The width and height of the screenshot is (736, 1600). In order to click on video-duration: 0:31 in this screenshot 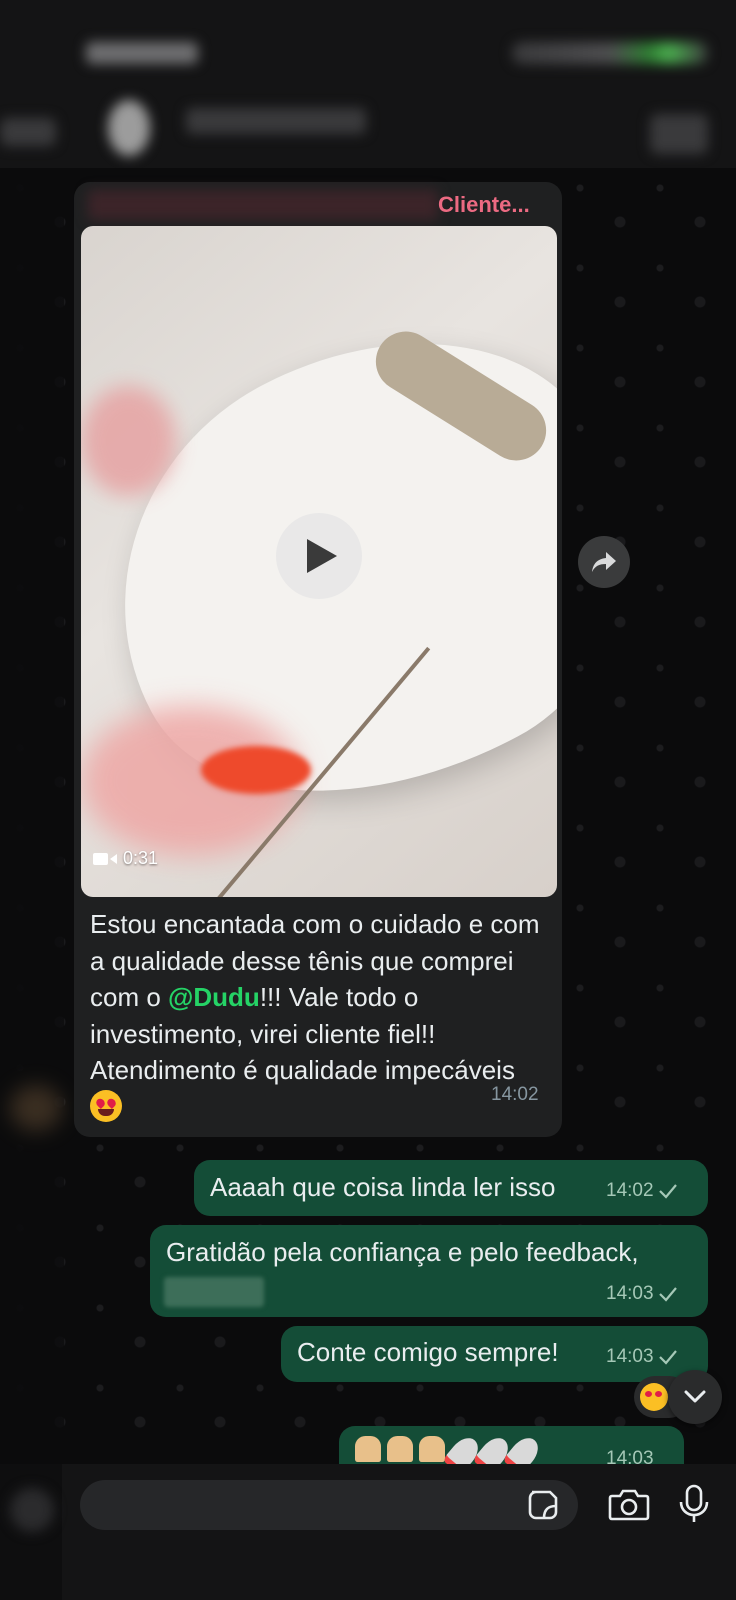, I will do `click(125, 858)`.